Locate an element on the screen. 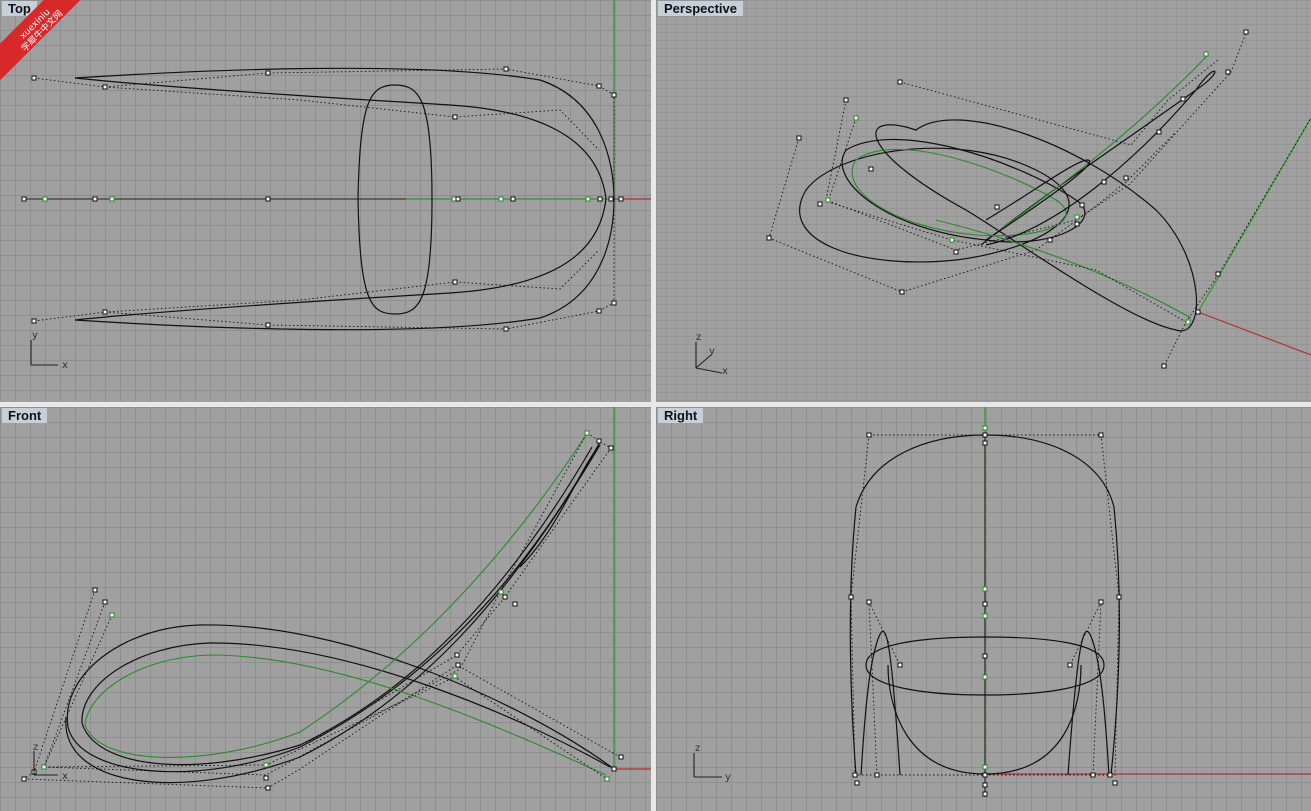 The height and width of the screenshot is (811, 1311). upper-rail-outer is located at coordinates (344, 133).